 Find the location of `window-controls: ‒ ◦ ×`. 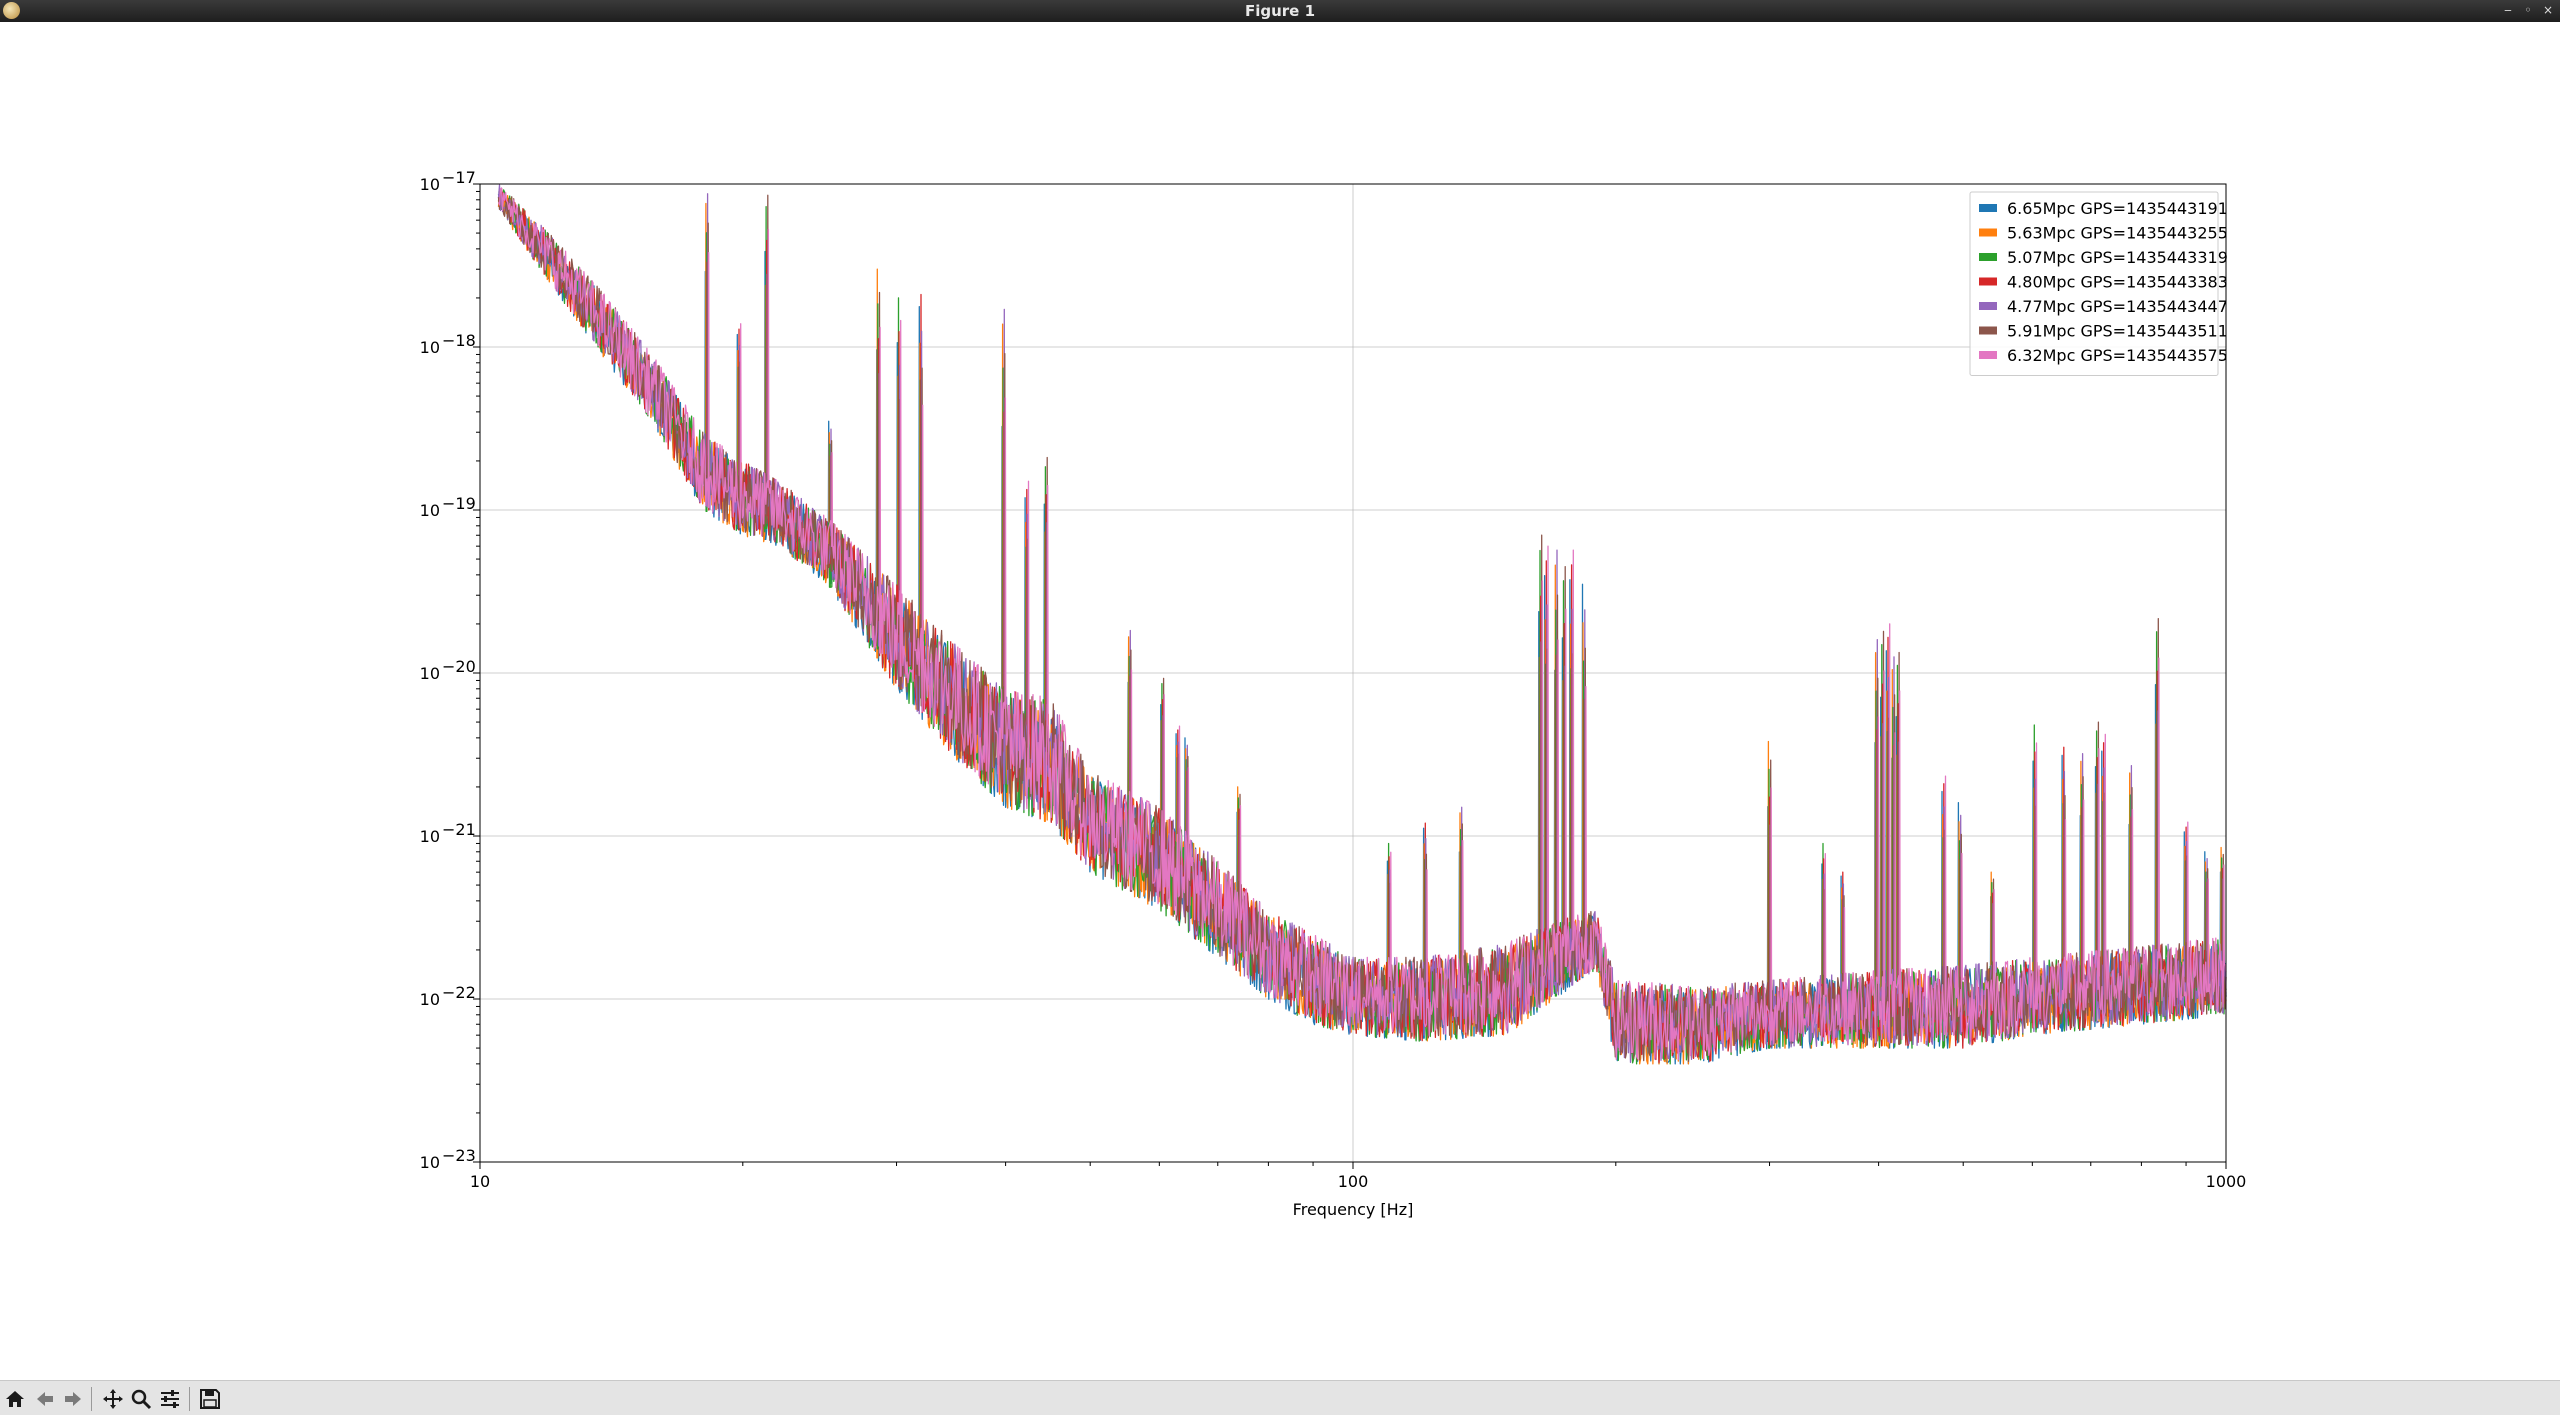

window-controls: ‒ ◦ × is located at coordinates (2528, 10).